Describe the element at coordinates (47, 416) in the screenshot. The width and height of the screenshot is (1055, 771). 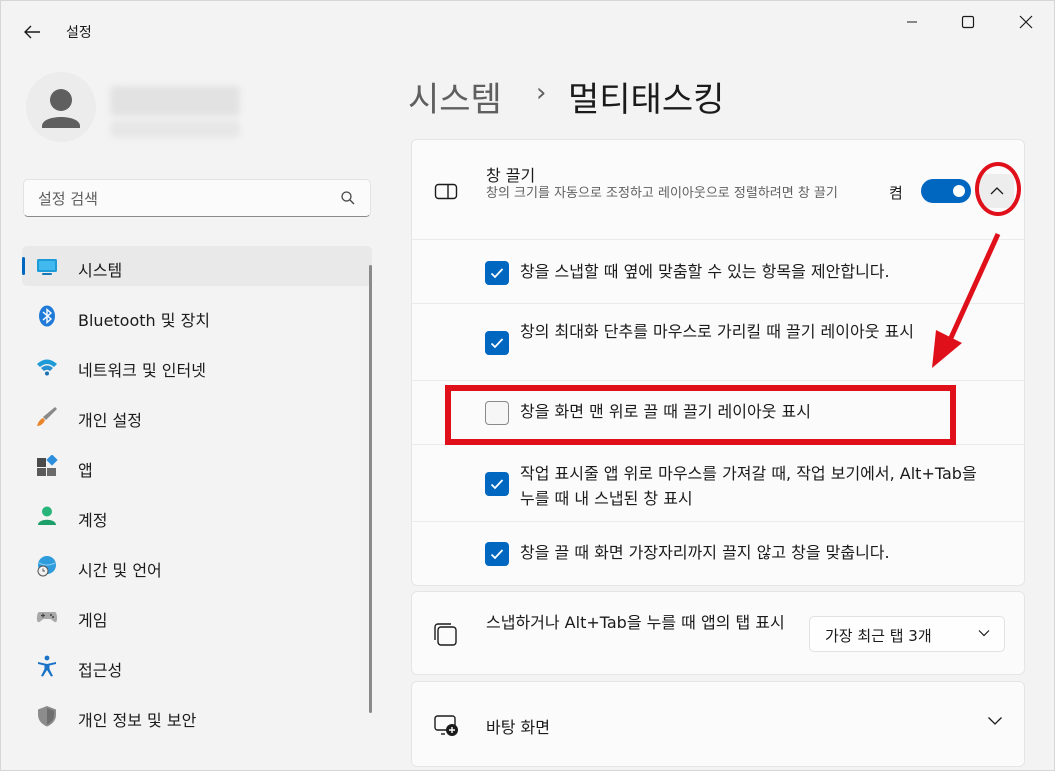
I see `brush-icon` at that location.